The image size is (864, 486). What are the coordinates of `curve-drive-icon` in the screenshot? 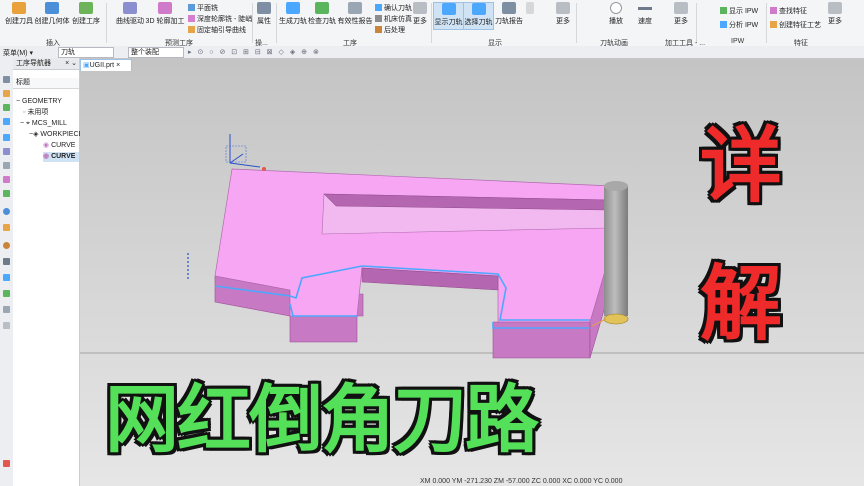 It's located at (130, 8).